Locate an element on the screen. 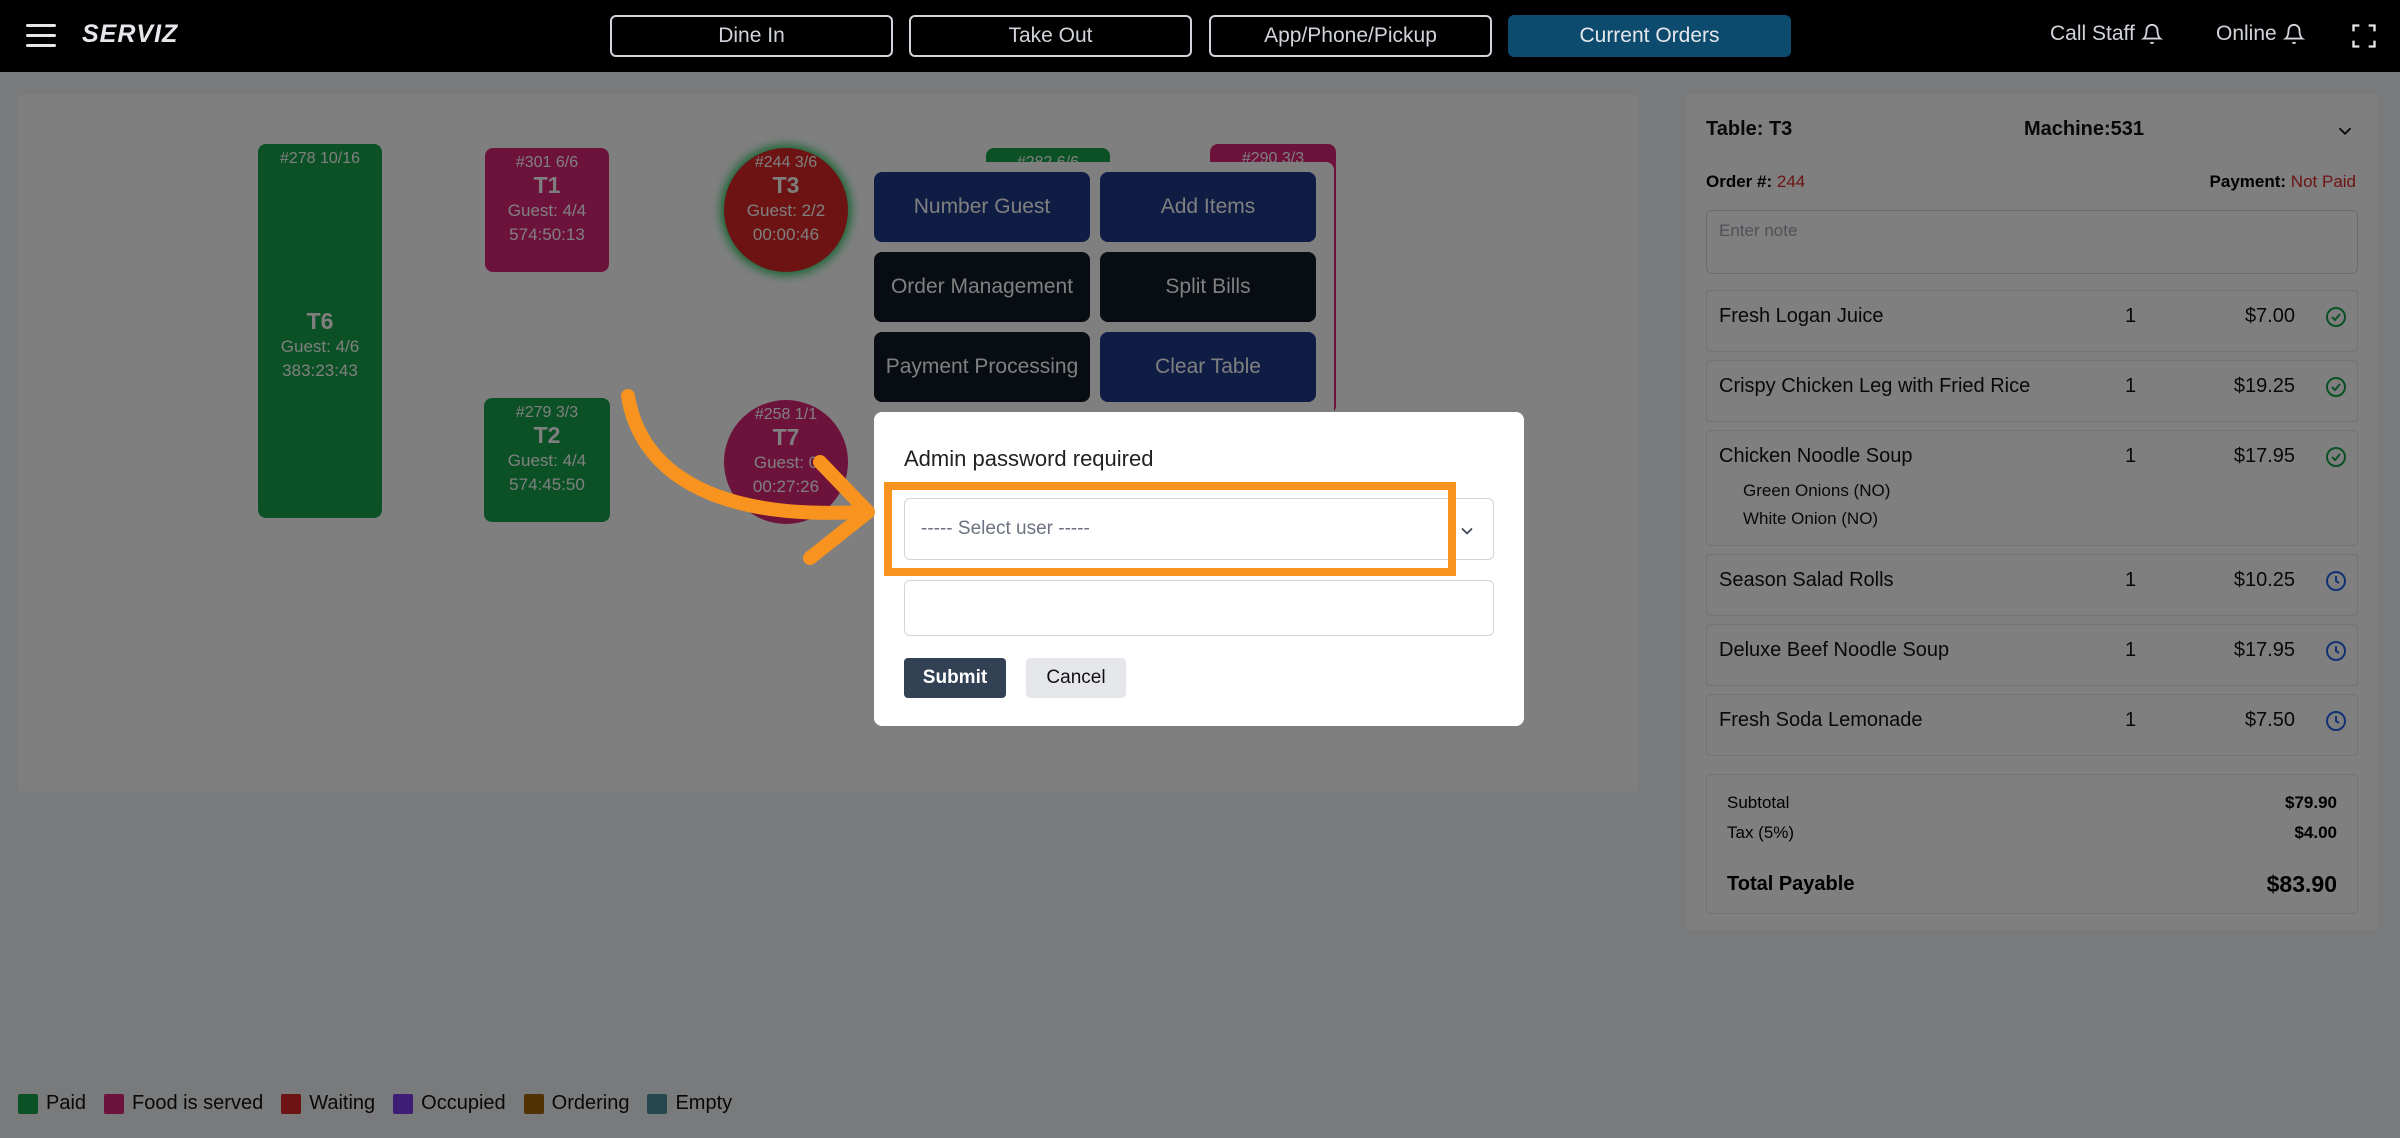 The image size is (2400, 1138). fullscreen-icon is located at coordinates (2364, 36).